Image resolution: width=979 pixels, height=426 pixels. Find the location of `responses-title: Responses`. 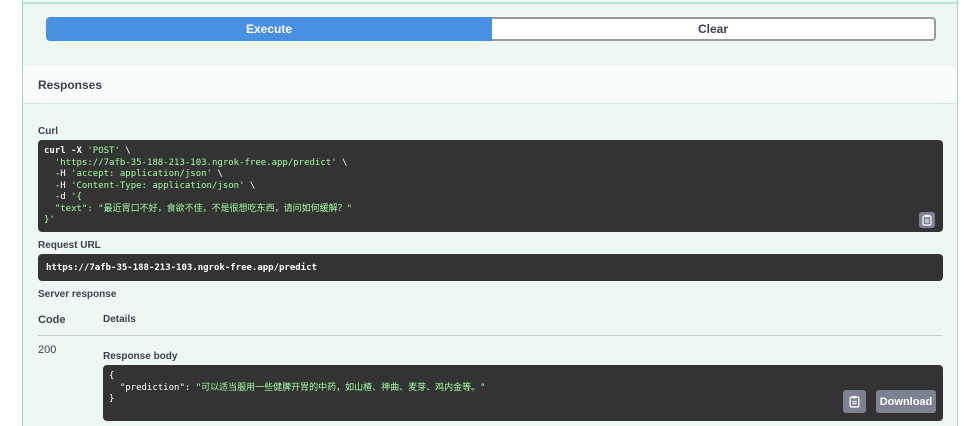

responses-title: Responses is located at coordinates (70, 85).